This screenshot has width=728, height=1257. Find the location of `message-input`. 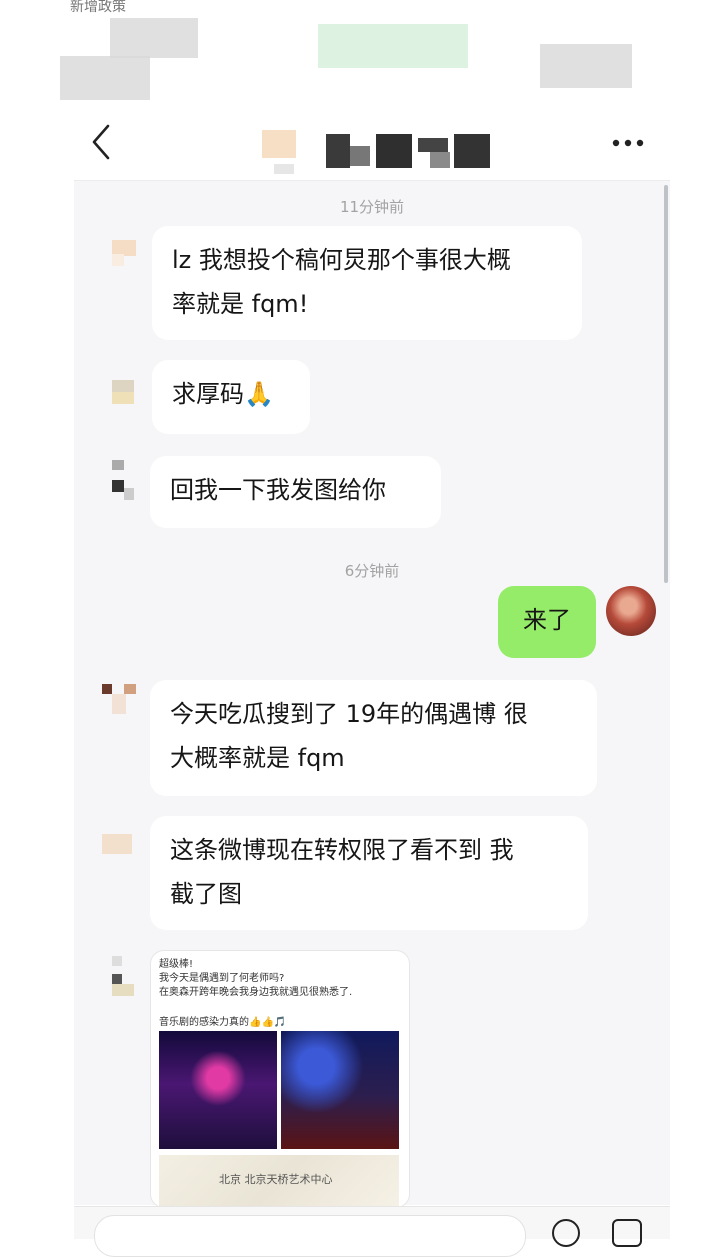

message-input is located at coordinates (310, 1236).